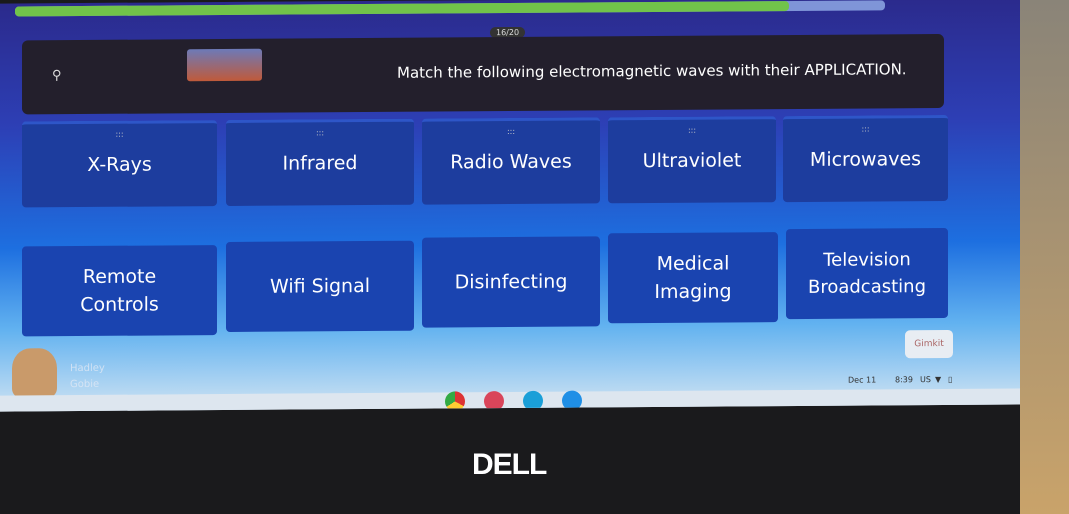 The width and height of the screenshot is (1069, 514). I want to click on os-shelf, so click(512, 400).